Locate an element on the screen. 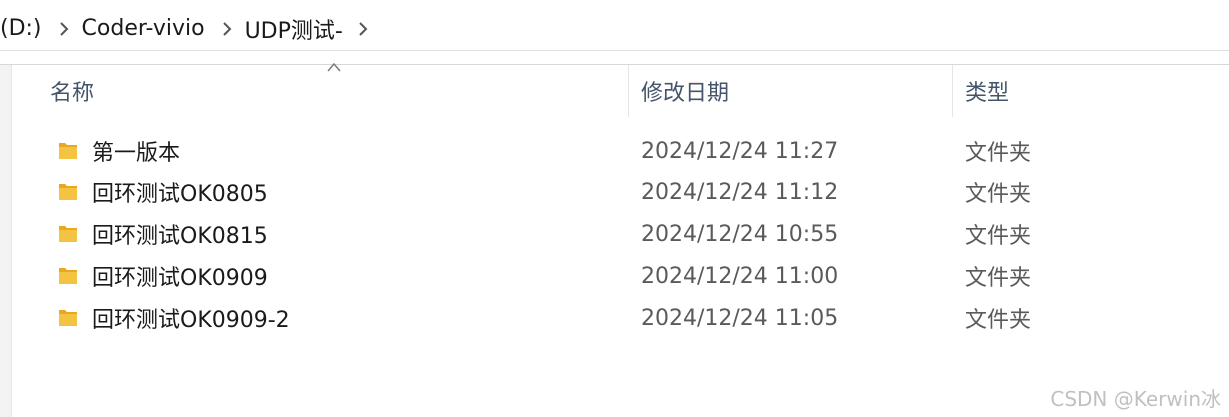  file-name: 回环测试OK0909-2 is located at coordinates (191, 318).